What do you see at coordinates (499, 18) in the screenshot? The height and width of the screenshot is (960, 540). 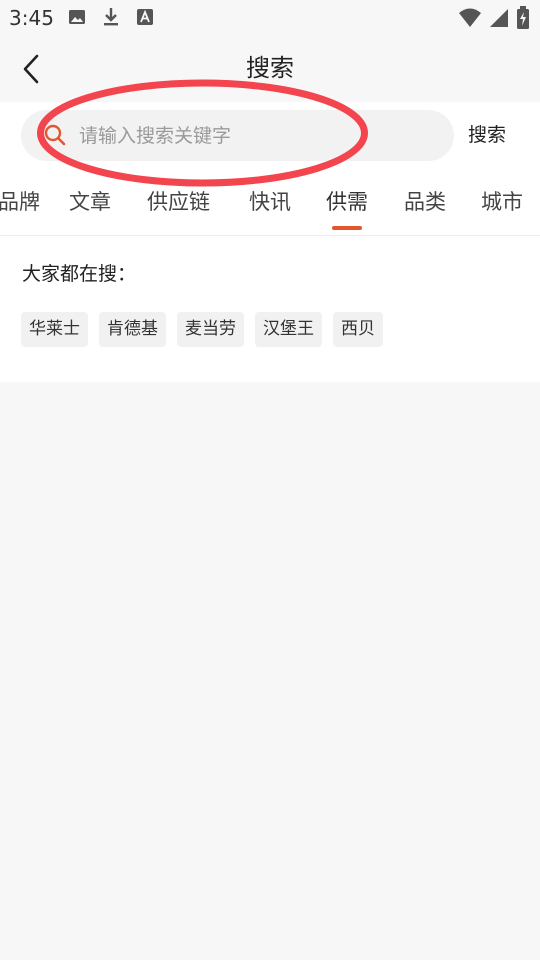 I see `signal-icon` at bounding box center [499, 18].